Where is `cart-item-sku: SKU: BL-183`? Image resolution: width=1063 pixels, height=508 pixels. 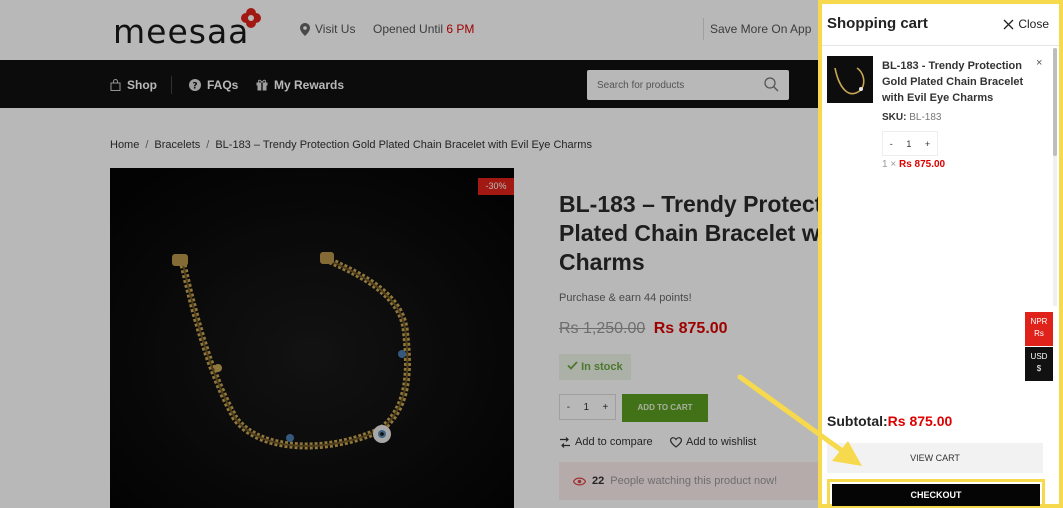 cart-item-sku: SKU: BL-183 is located at coordinates (911, 117).